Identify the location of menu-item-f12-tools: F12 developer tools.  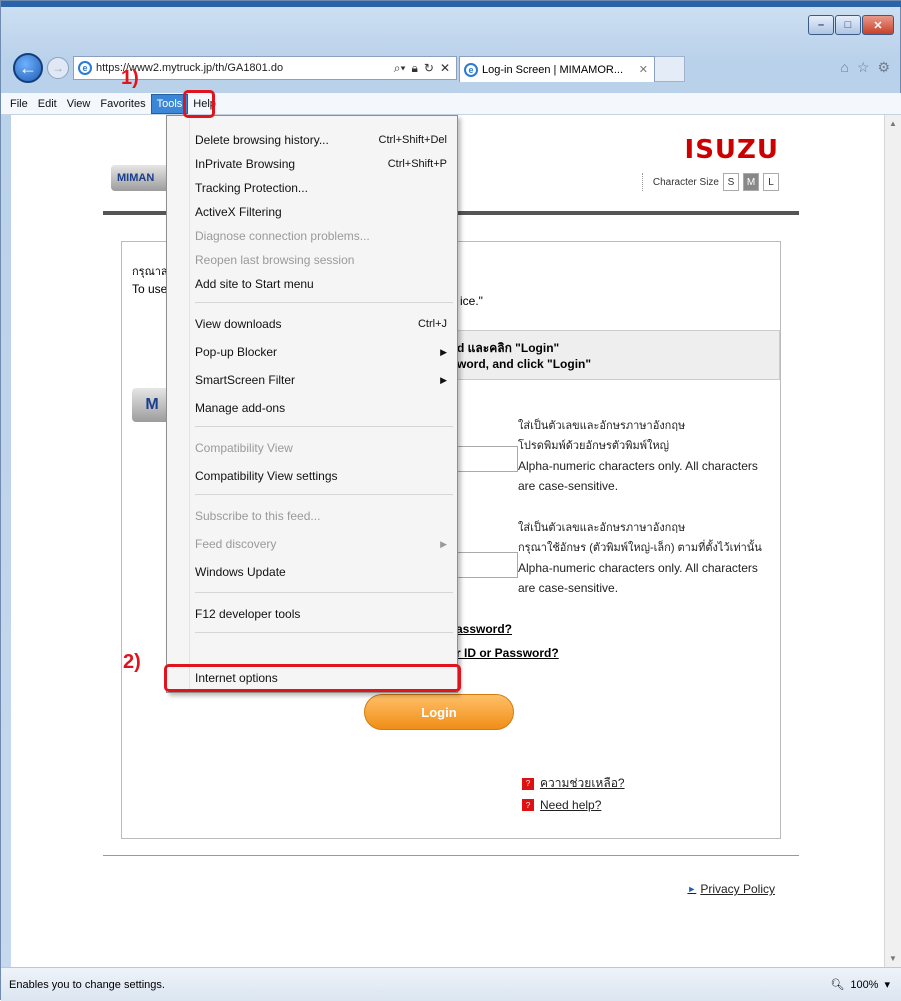
(321, 614).